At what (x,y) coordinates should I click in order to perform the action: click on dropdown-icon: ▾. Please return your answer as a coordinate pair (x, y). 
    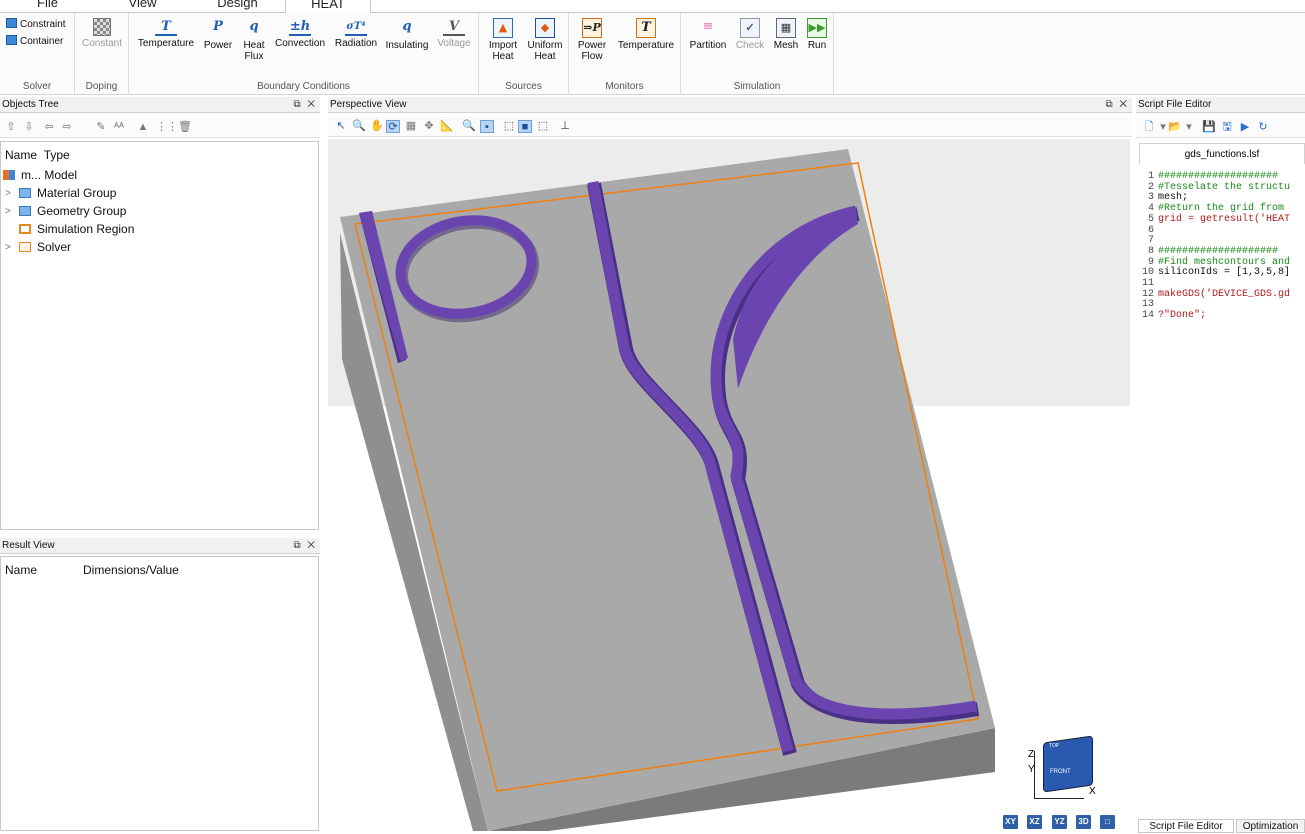
    Looking at the image, I should click on (1189, 127).